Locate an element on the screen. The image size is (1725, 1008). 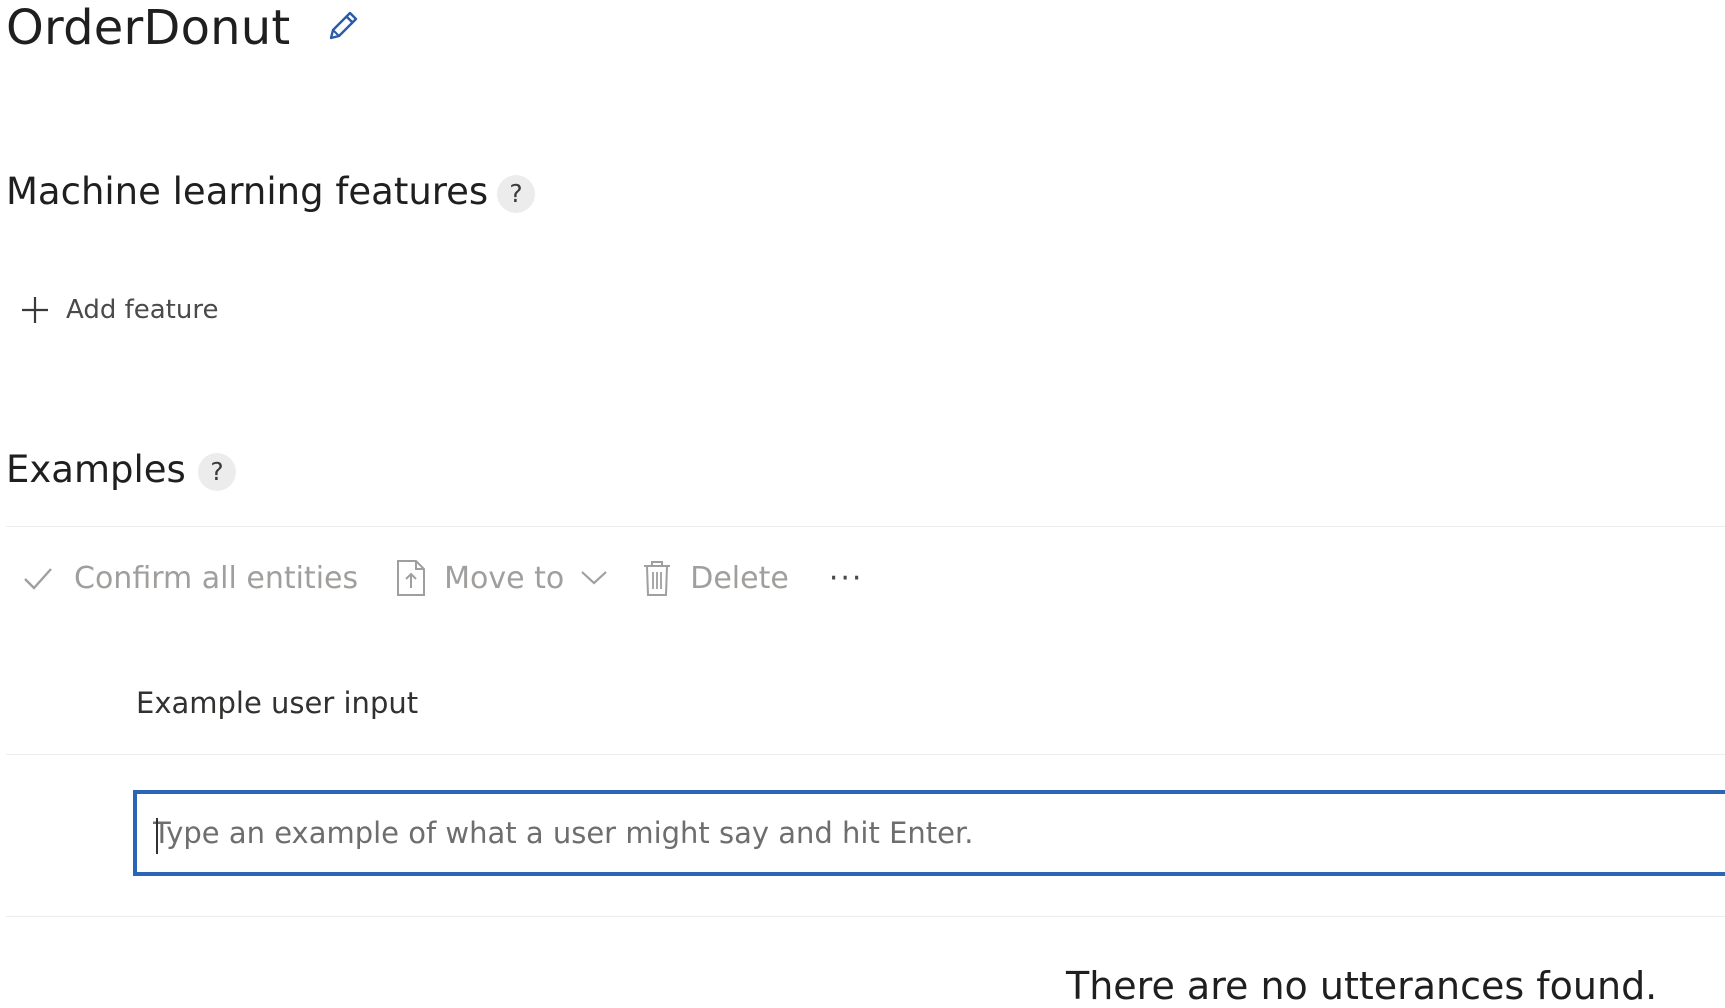
plus-icon is located at coordinates (35, 310).